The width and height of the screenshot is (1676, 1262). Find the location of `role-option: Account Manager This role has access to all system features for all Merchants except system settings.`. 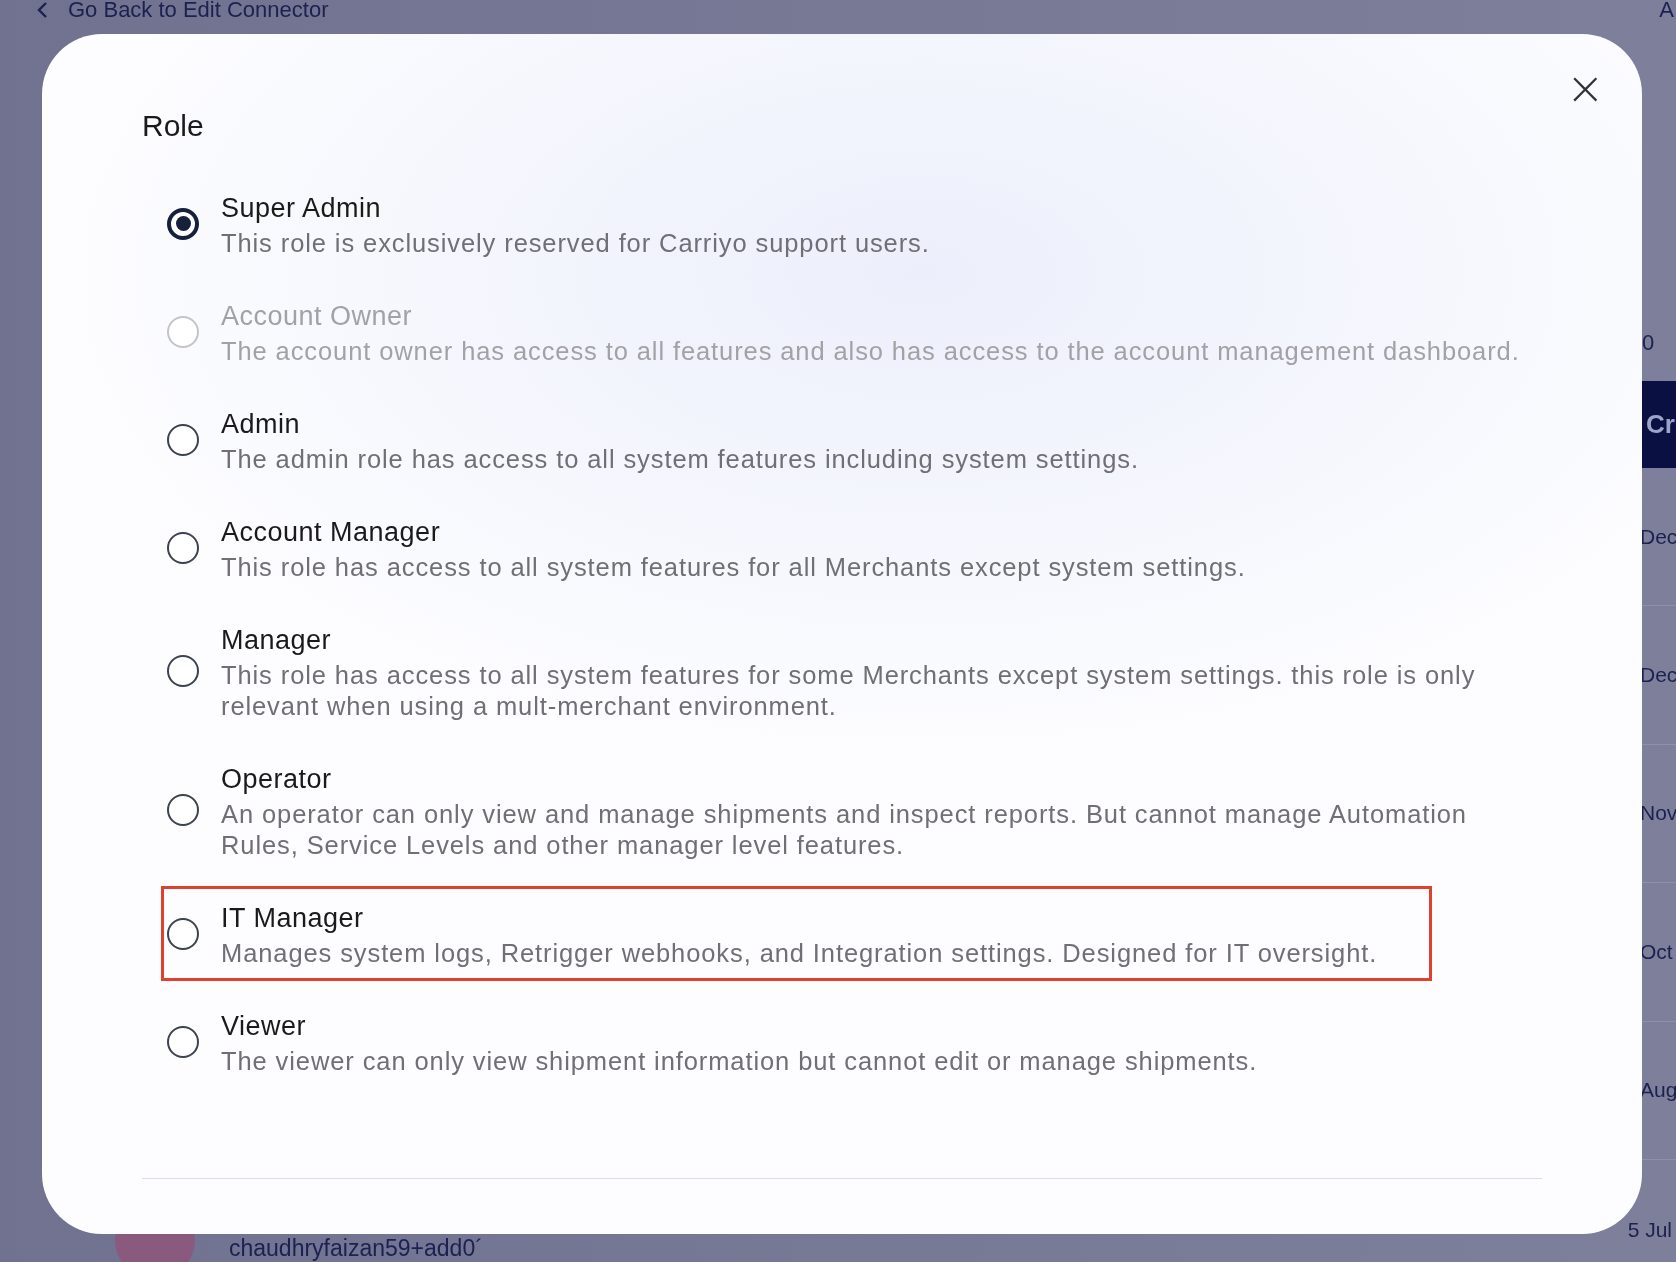

role-option: Account Manager This role has access to all system features for all Merchants except system settings. is located at coordinates (705, 547).